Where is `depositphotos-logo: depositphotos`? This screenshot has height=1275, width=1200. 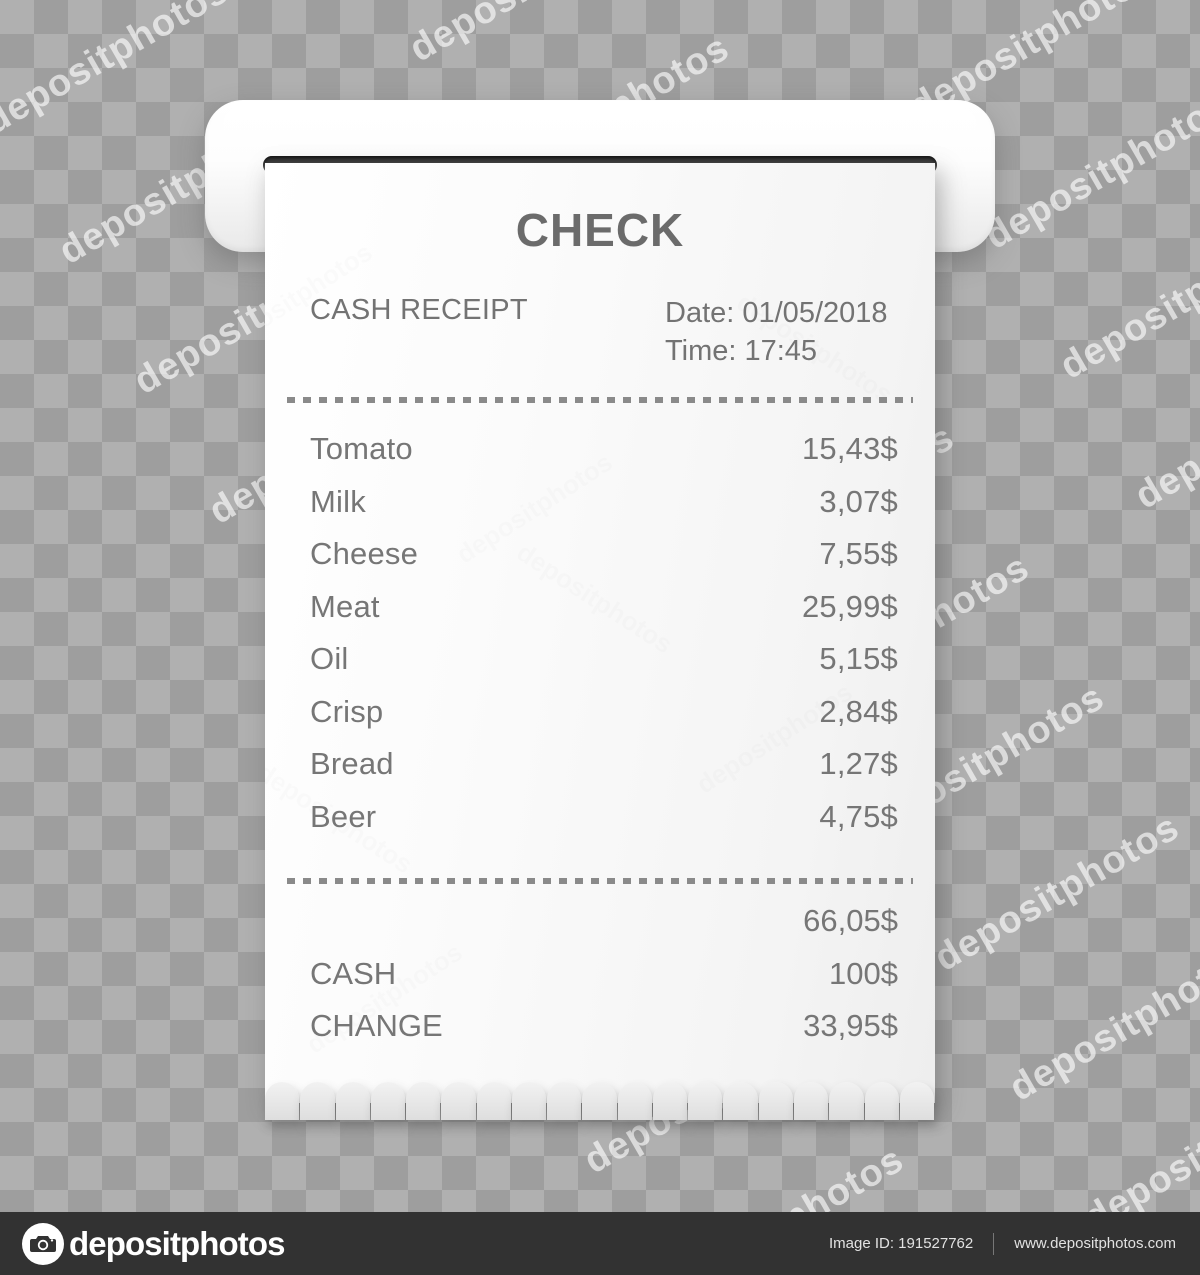
depositphotos-logo: depositphotos is located at coordinates (154, 1243).